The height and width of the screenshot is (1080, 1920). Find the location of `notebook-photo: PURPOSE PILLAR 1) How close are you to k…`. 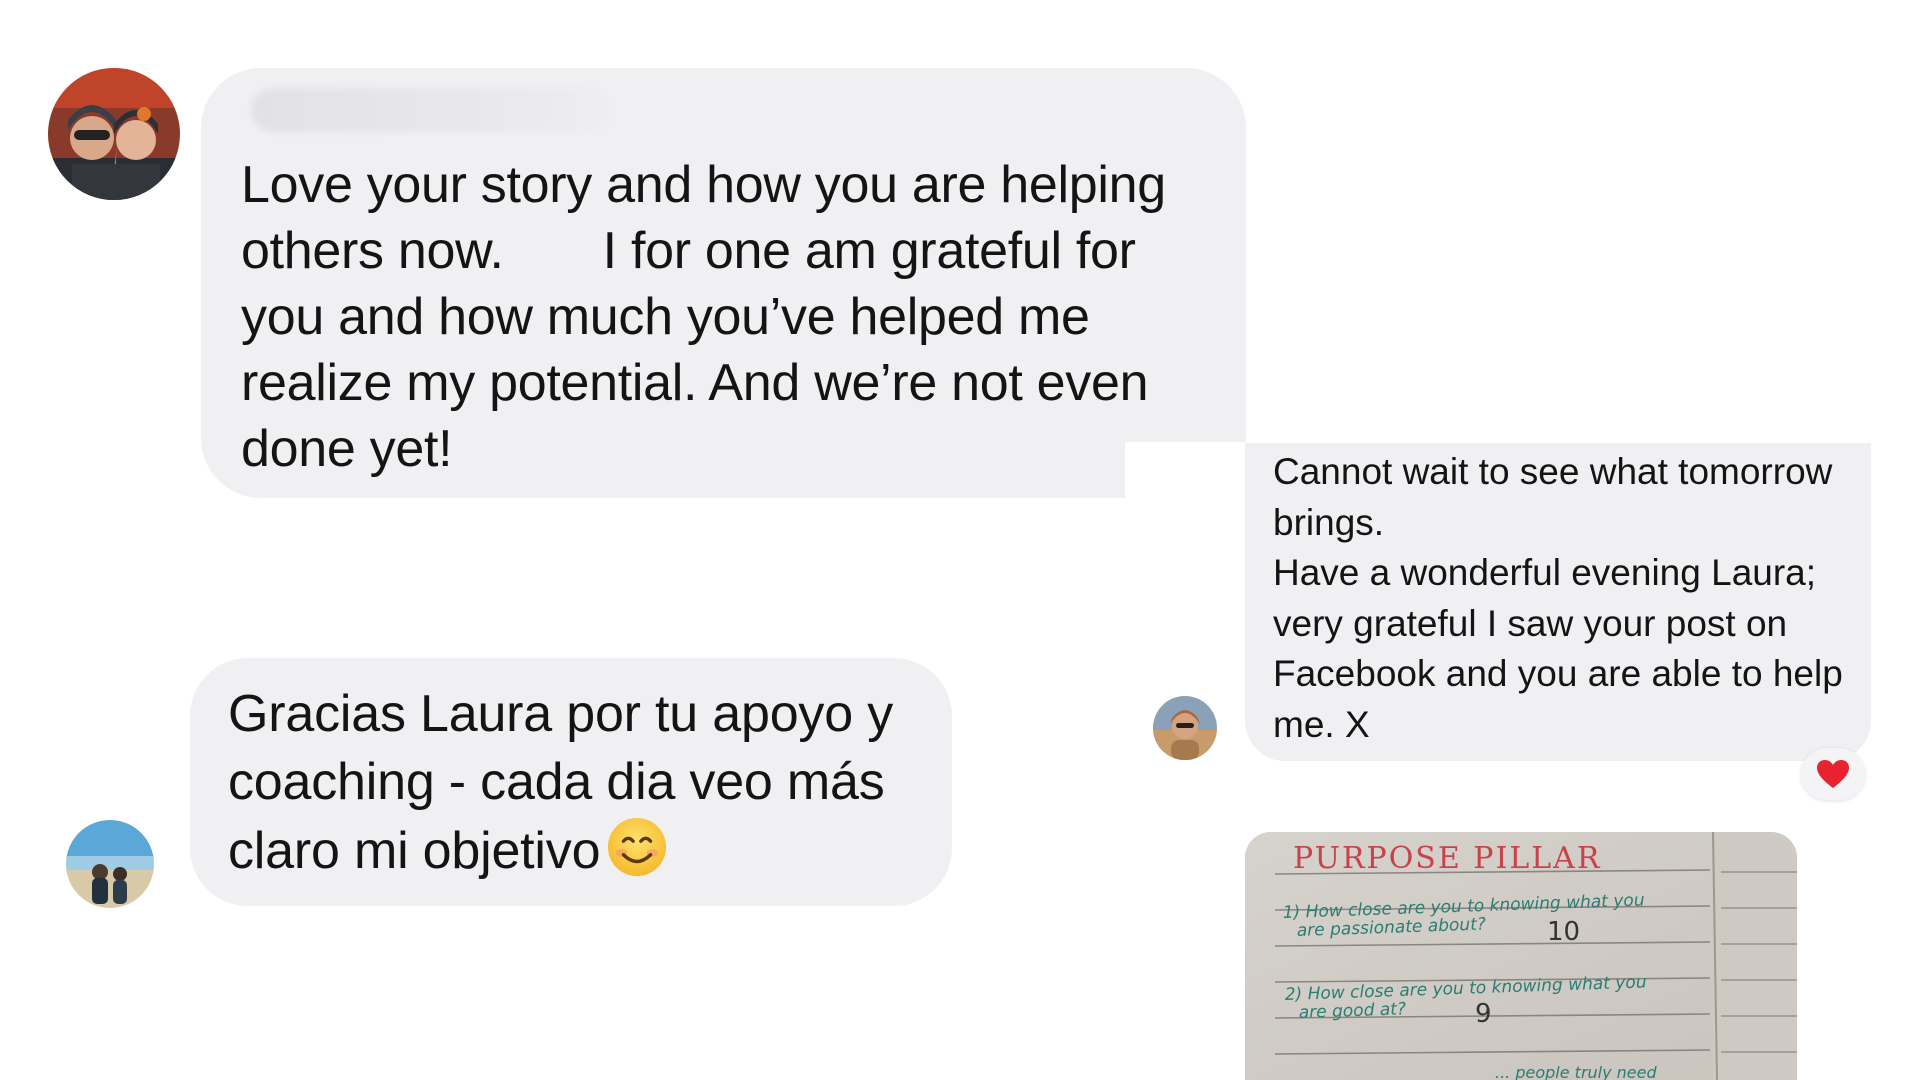

notebook-photo: PURPOSE PILLAR 1) How close are you to k… is located at coordinates (1521, 956).